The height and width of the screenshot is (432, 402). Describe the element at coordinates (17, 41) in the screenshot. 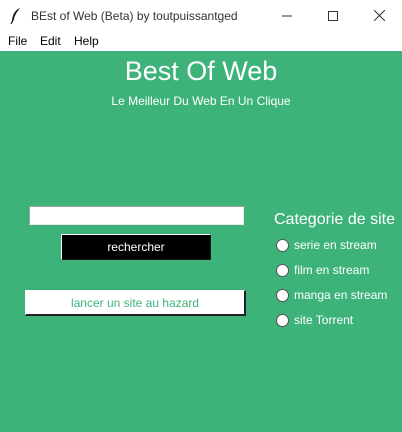

I see `menu-file: File` at that location.